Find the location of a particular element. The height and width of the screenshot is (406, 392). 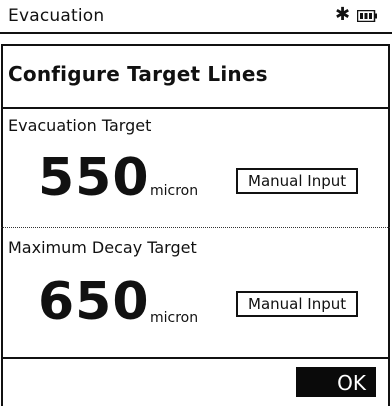

footer-divider is located at coordinates (195, 358).